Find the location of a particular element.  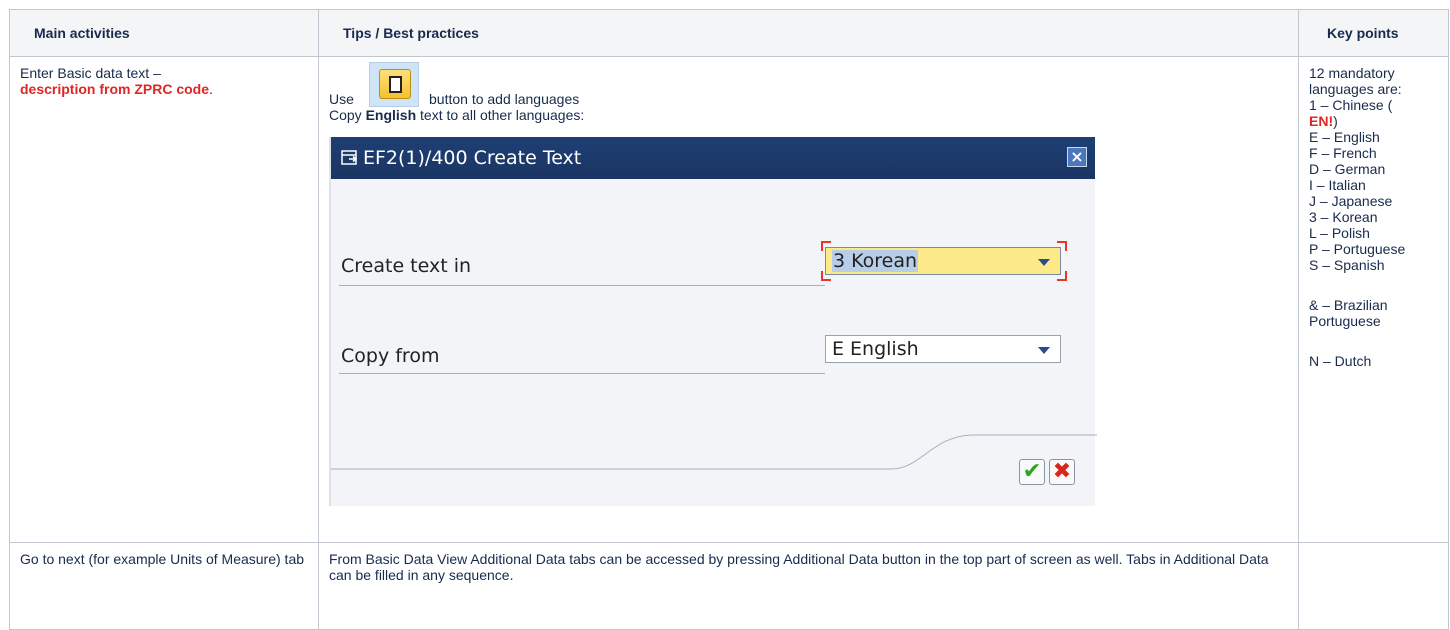

language-item: E – English is located at coordinates (1344, 137).